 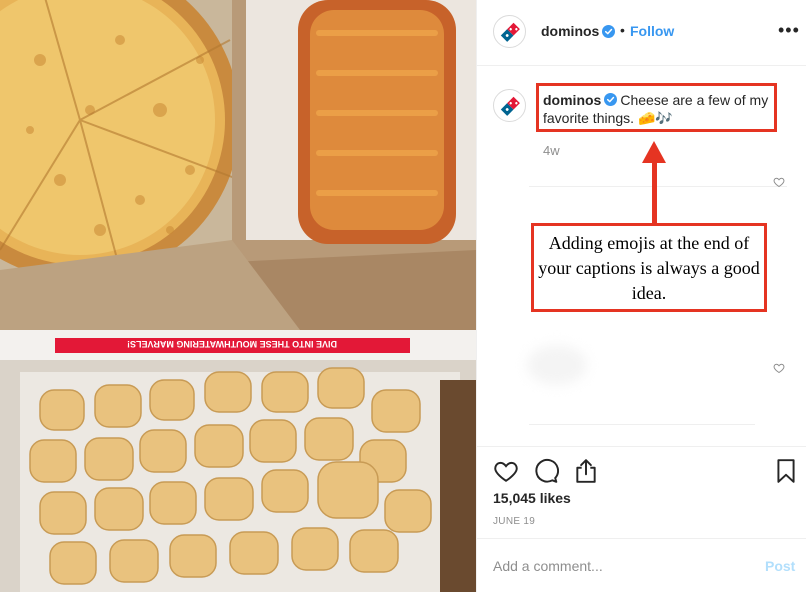 I want to click on post-header: dominos • Follow •••, so click(x=641, y=33).